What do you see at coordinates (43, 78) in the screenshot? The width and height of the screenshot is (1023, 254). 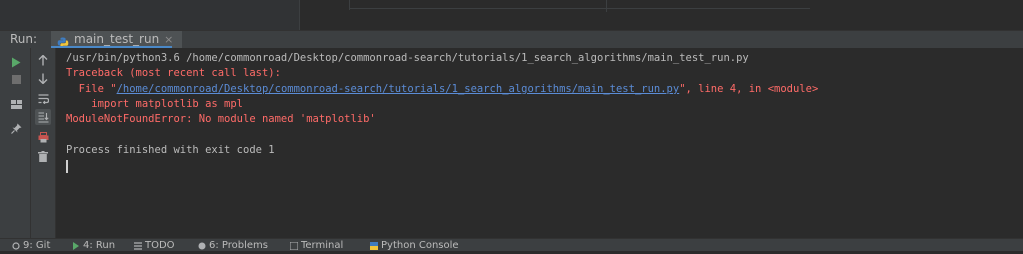 I see `arrow-down-icon` at bounding box center [43, 78].